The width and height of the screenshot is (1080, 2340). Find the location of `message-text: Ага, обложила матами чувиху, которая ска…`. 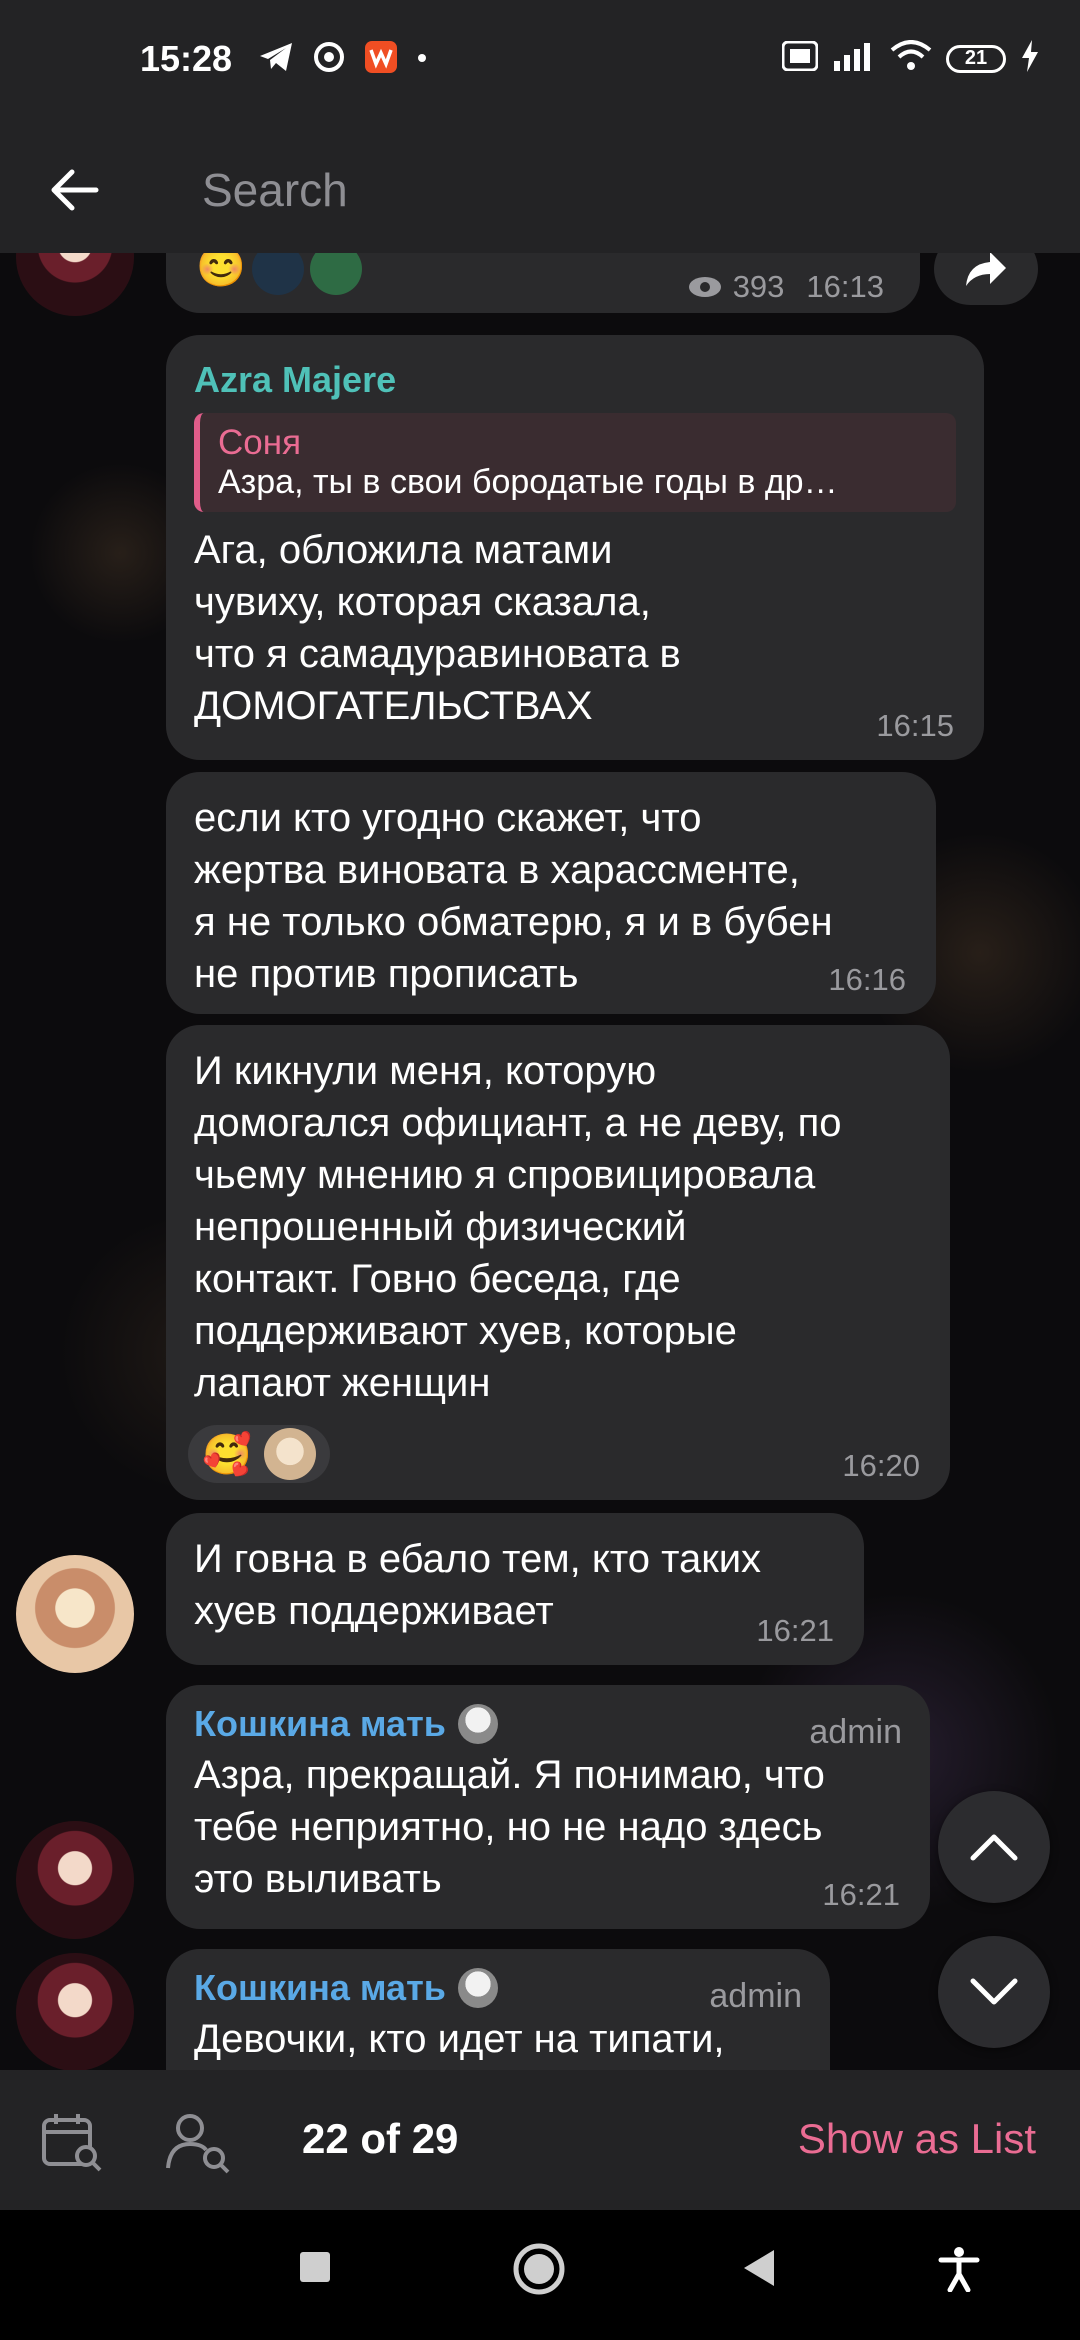

message-text: Ага, обложила матами чувиху, которая ска… is located at coordinates (437, 628).